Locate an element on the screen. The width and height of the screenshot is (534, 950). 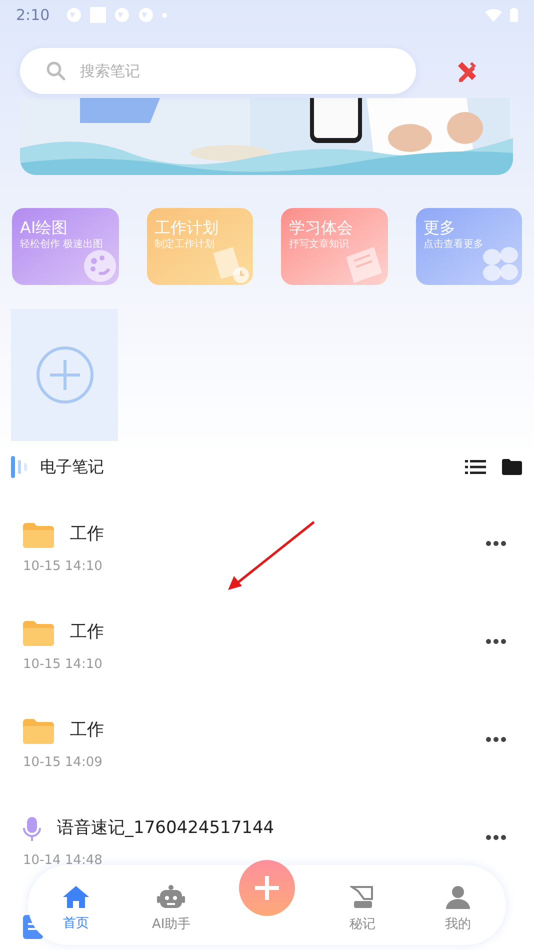
lamp-icon is located at coordinates (363, 896).